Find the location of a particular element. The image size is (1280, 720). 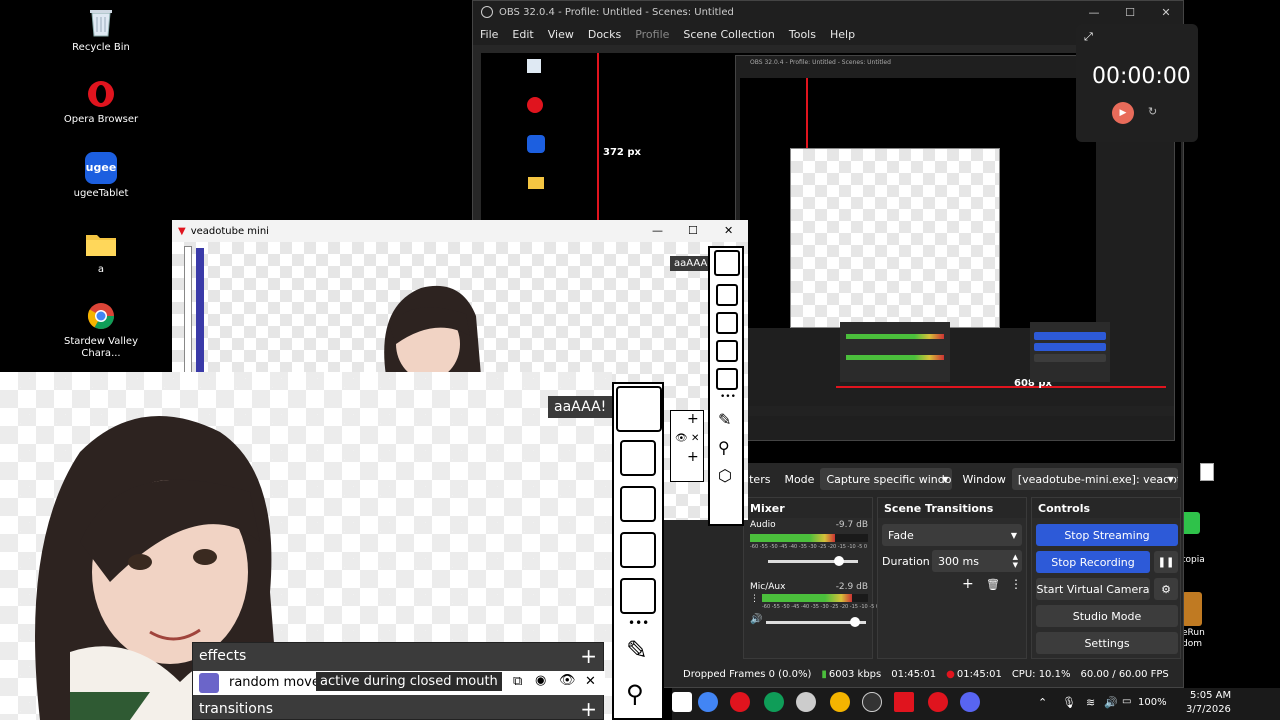

expand-icon: ⤢ is located at coordinates (1088, 37).